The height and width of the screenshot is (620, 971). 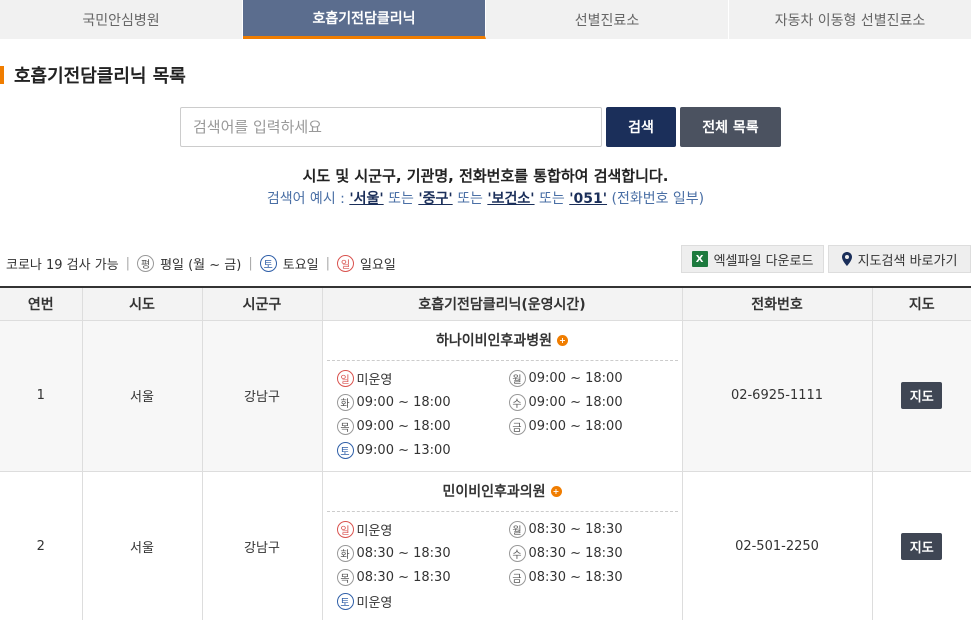 I want to click on cell-phone: 02-501-2250, so click(x=776, y=545).